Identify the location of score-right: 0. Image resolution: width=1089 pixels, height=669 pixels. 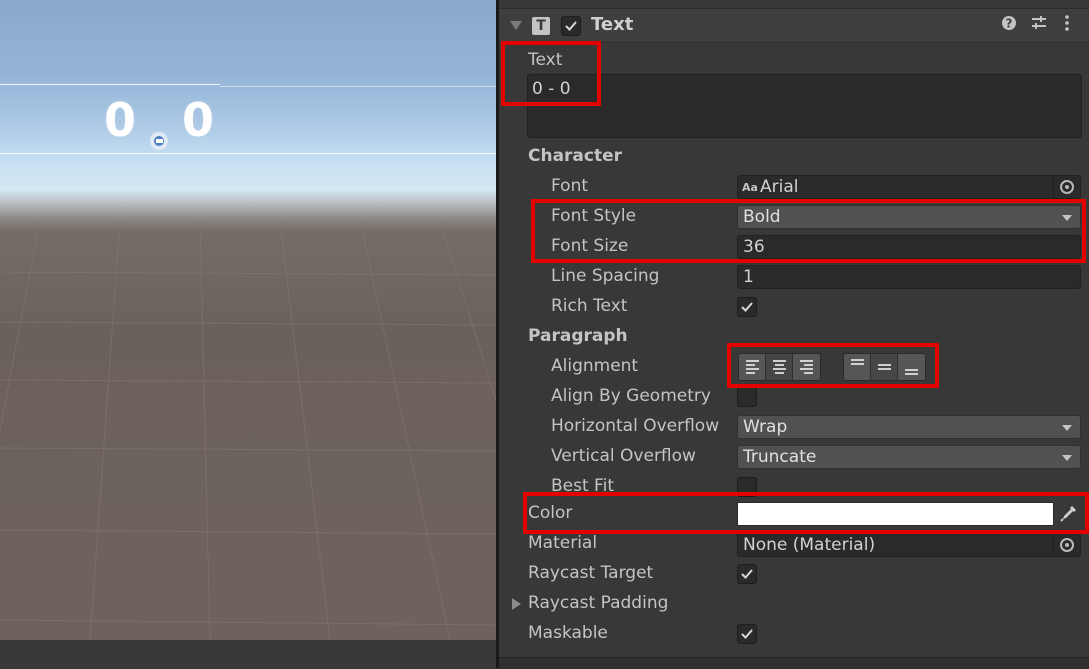
(198, 120).